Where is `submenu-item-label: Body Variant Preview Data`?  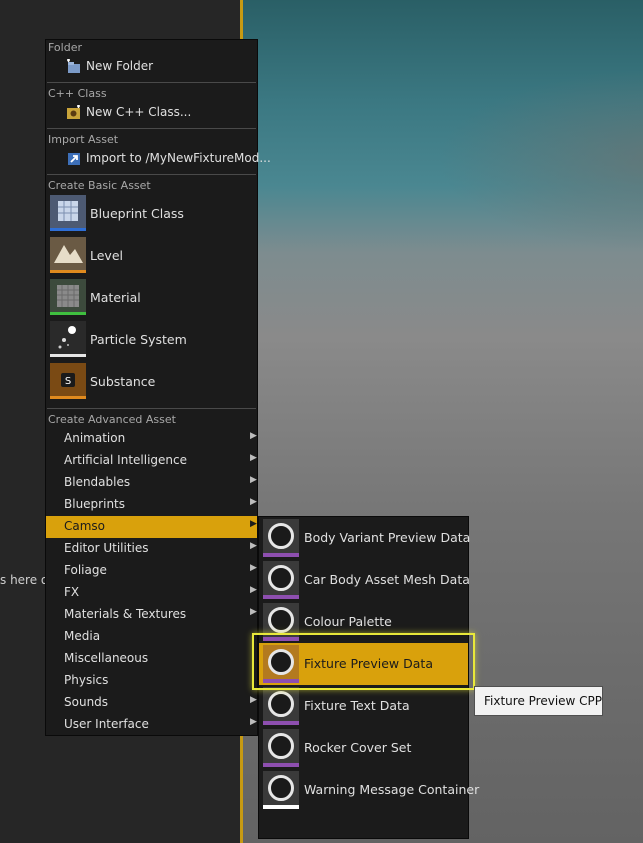 submenu-item-label: Body Variant Preview Data is located at coordinates (387, 537).